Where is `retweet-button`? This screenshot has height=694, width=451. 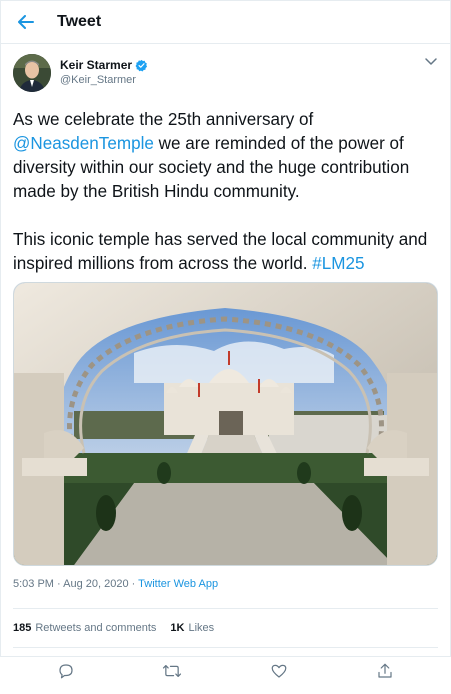 retweet-button is located at coordinates (172, 671).